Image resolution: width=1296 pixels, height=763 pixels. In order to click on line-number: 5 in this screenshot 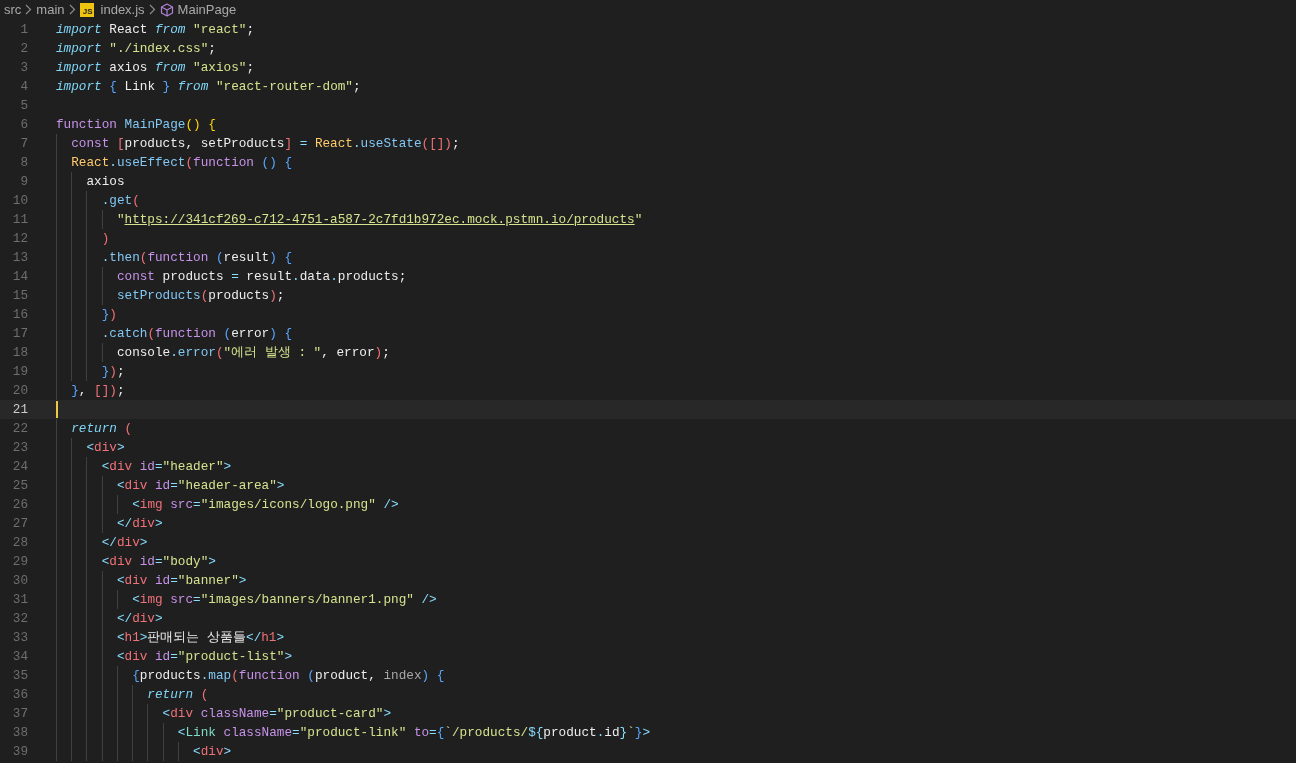, I will do `click(23, 106)`.